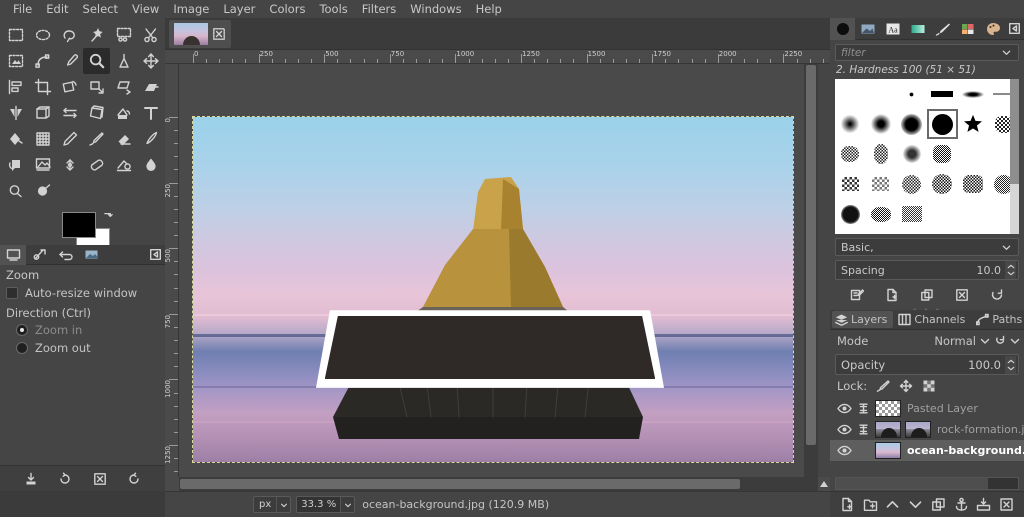  What do you see at coordinates (82, 348) in the screenshot?
I see `zoom-out-row: Zoom out` at bounding box center [82, 348].